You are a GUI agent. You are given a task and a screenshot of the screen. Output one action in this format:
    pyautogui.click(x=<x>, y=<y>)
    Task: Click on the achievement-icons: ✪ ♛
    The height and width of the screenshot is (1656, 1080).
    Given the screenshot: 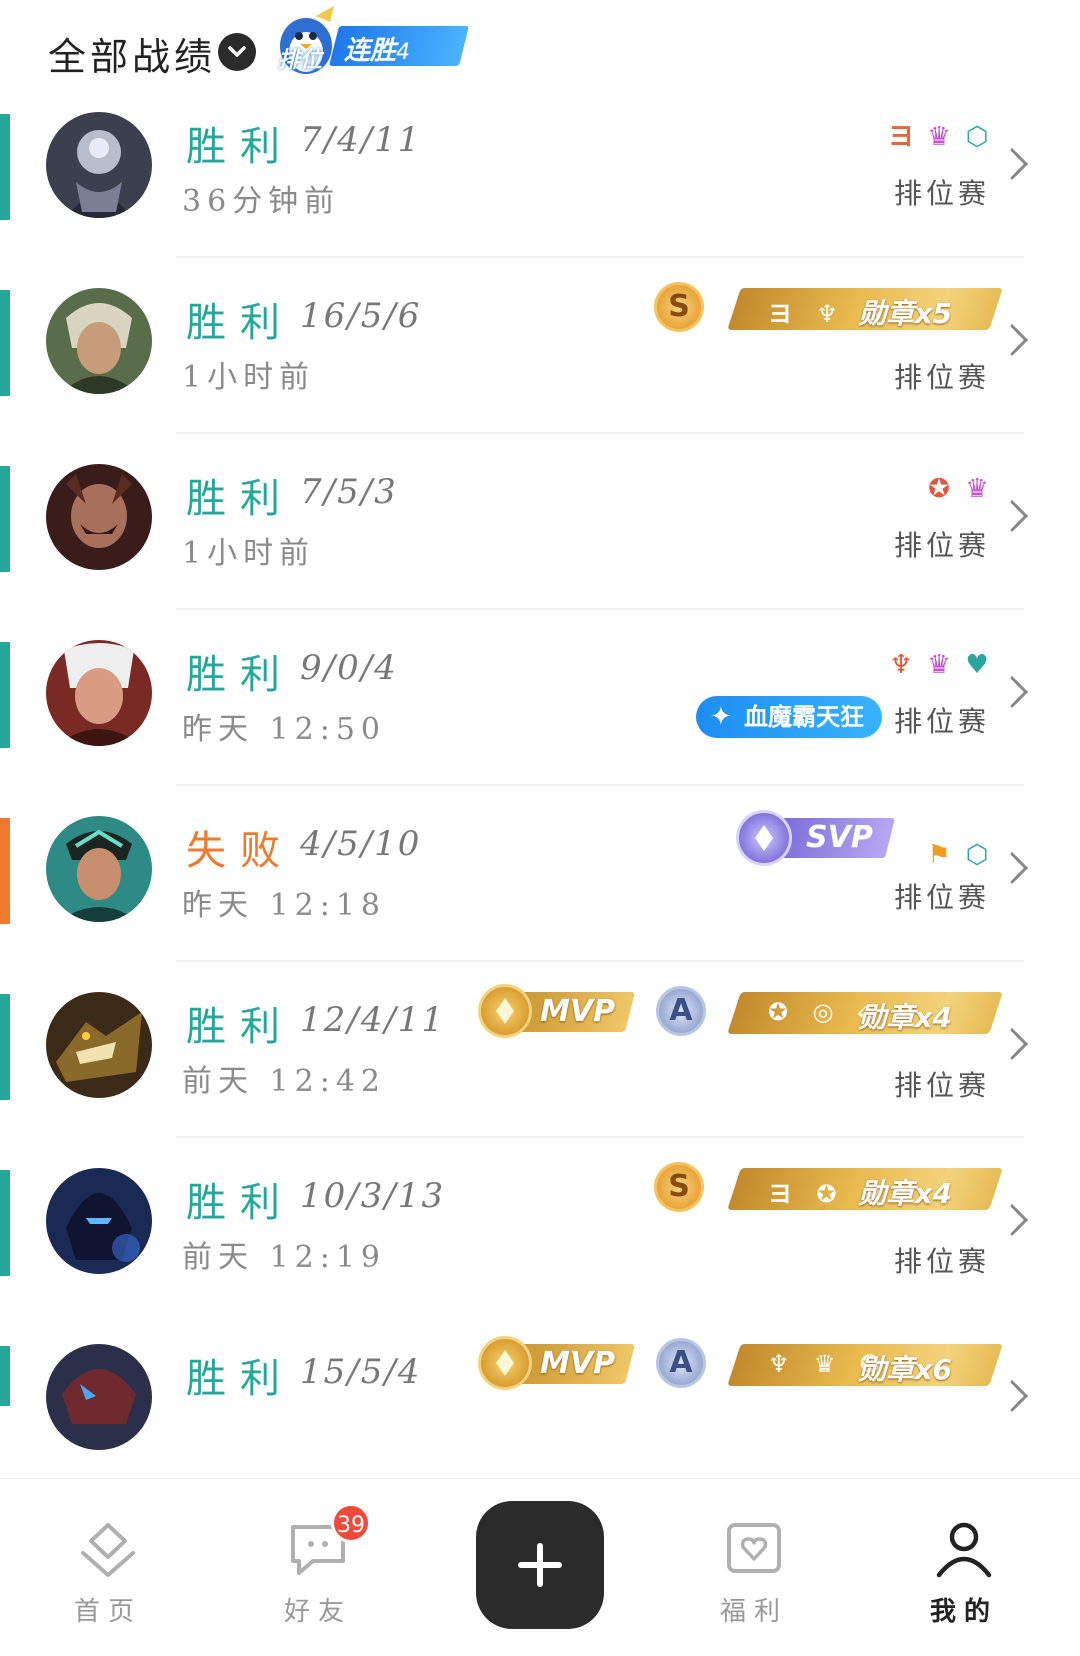 What is the action you would take?
    pyautogui.click(x=958, y=489)
    